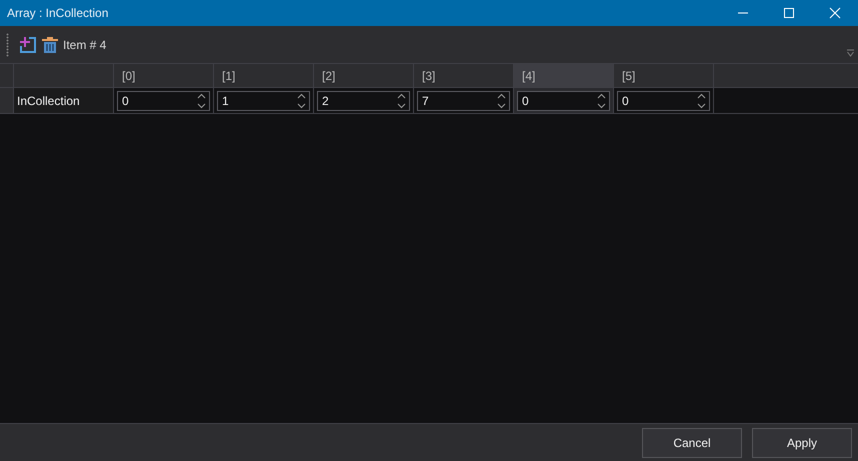  I want to click on cancel-button: Cancel, so click(692, 443).